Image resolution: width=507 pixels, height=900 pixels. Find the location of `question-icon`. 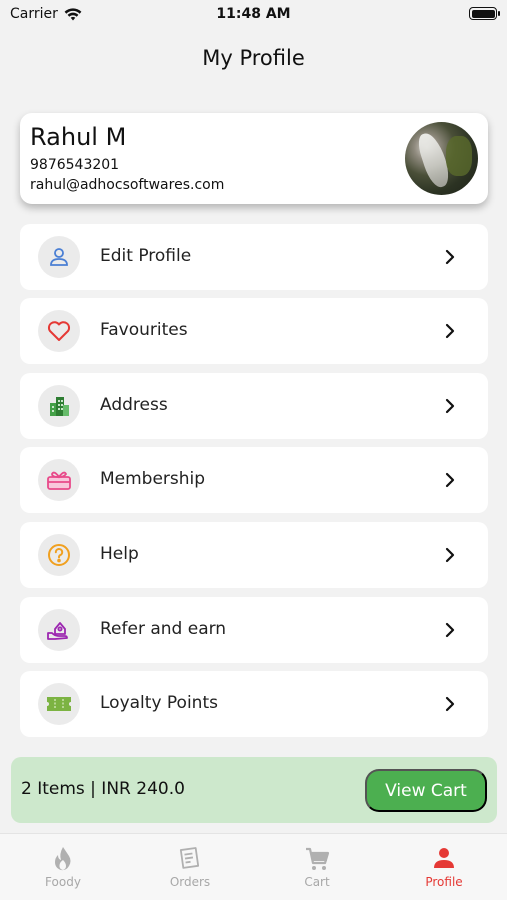

question-icon is located at coordinates (59, 555).